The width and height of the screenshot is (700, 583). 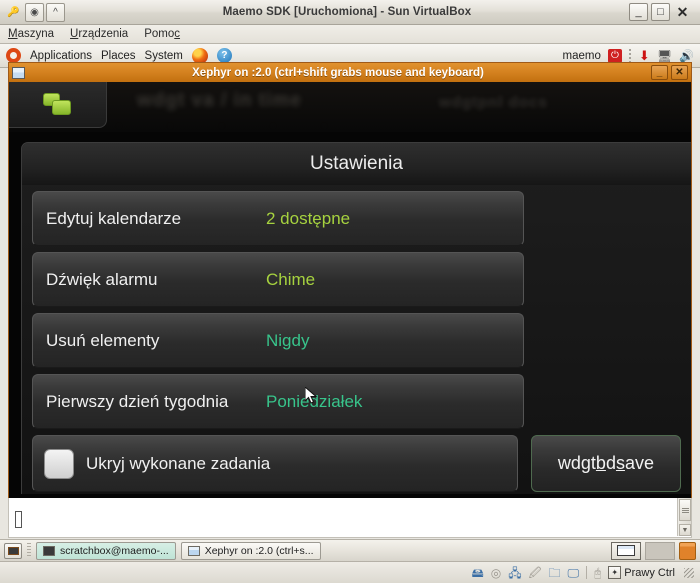 What do you see at coordinates (347, 12) in the screenshot?
I see `vbox-window-title: Maemo SDK [Uruchomiona] - Sun VirtualBox` at bounding box center [347, 12].